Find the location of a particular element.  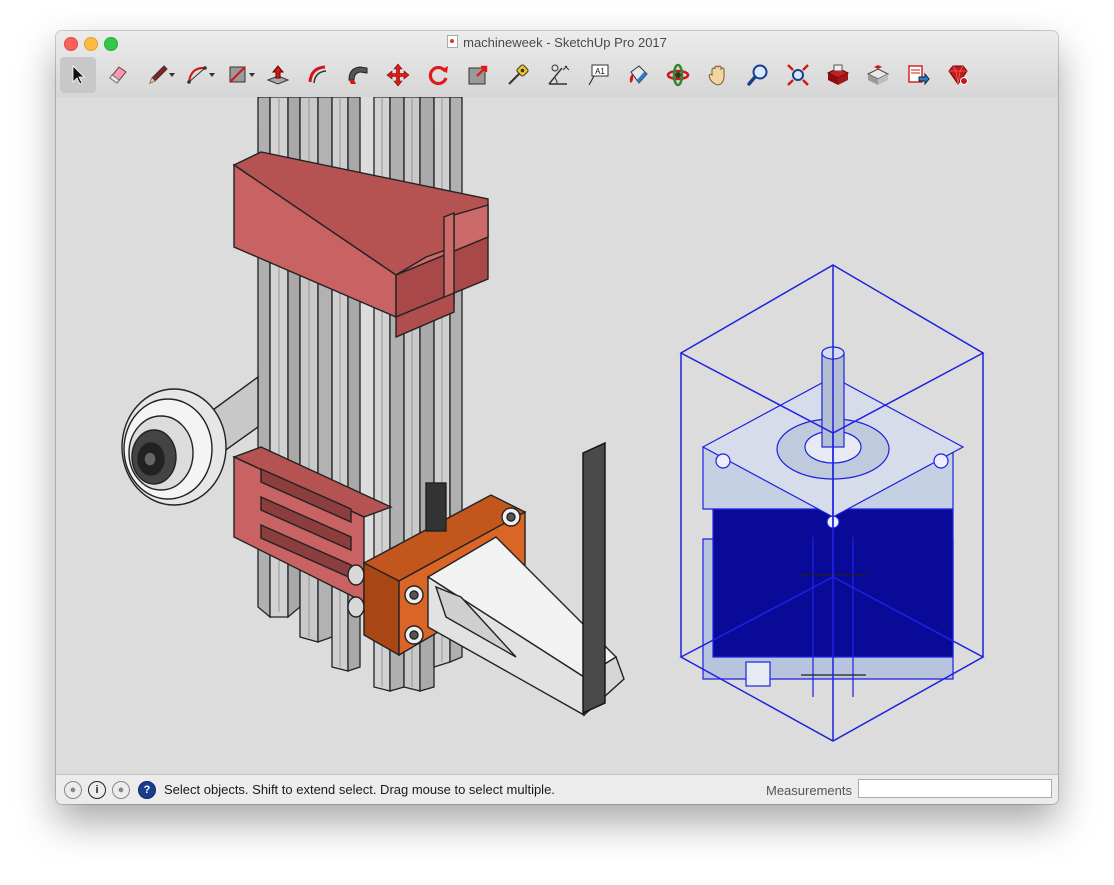

follow-me-icon is located at coordinates (358, 75).